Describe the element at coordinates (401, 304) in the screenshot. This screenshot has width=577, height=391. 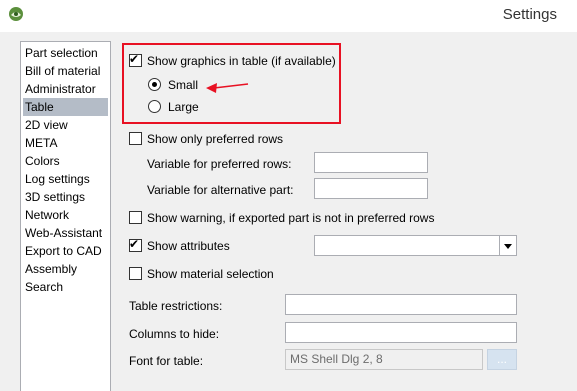
I see `table-restrictions-input` at that location.